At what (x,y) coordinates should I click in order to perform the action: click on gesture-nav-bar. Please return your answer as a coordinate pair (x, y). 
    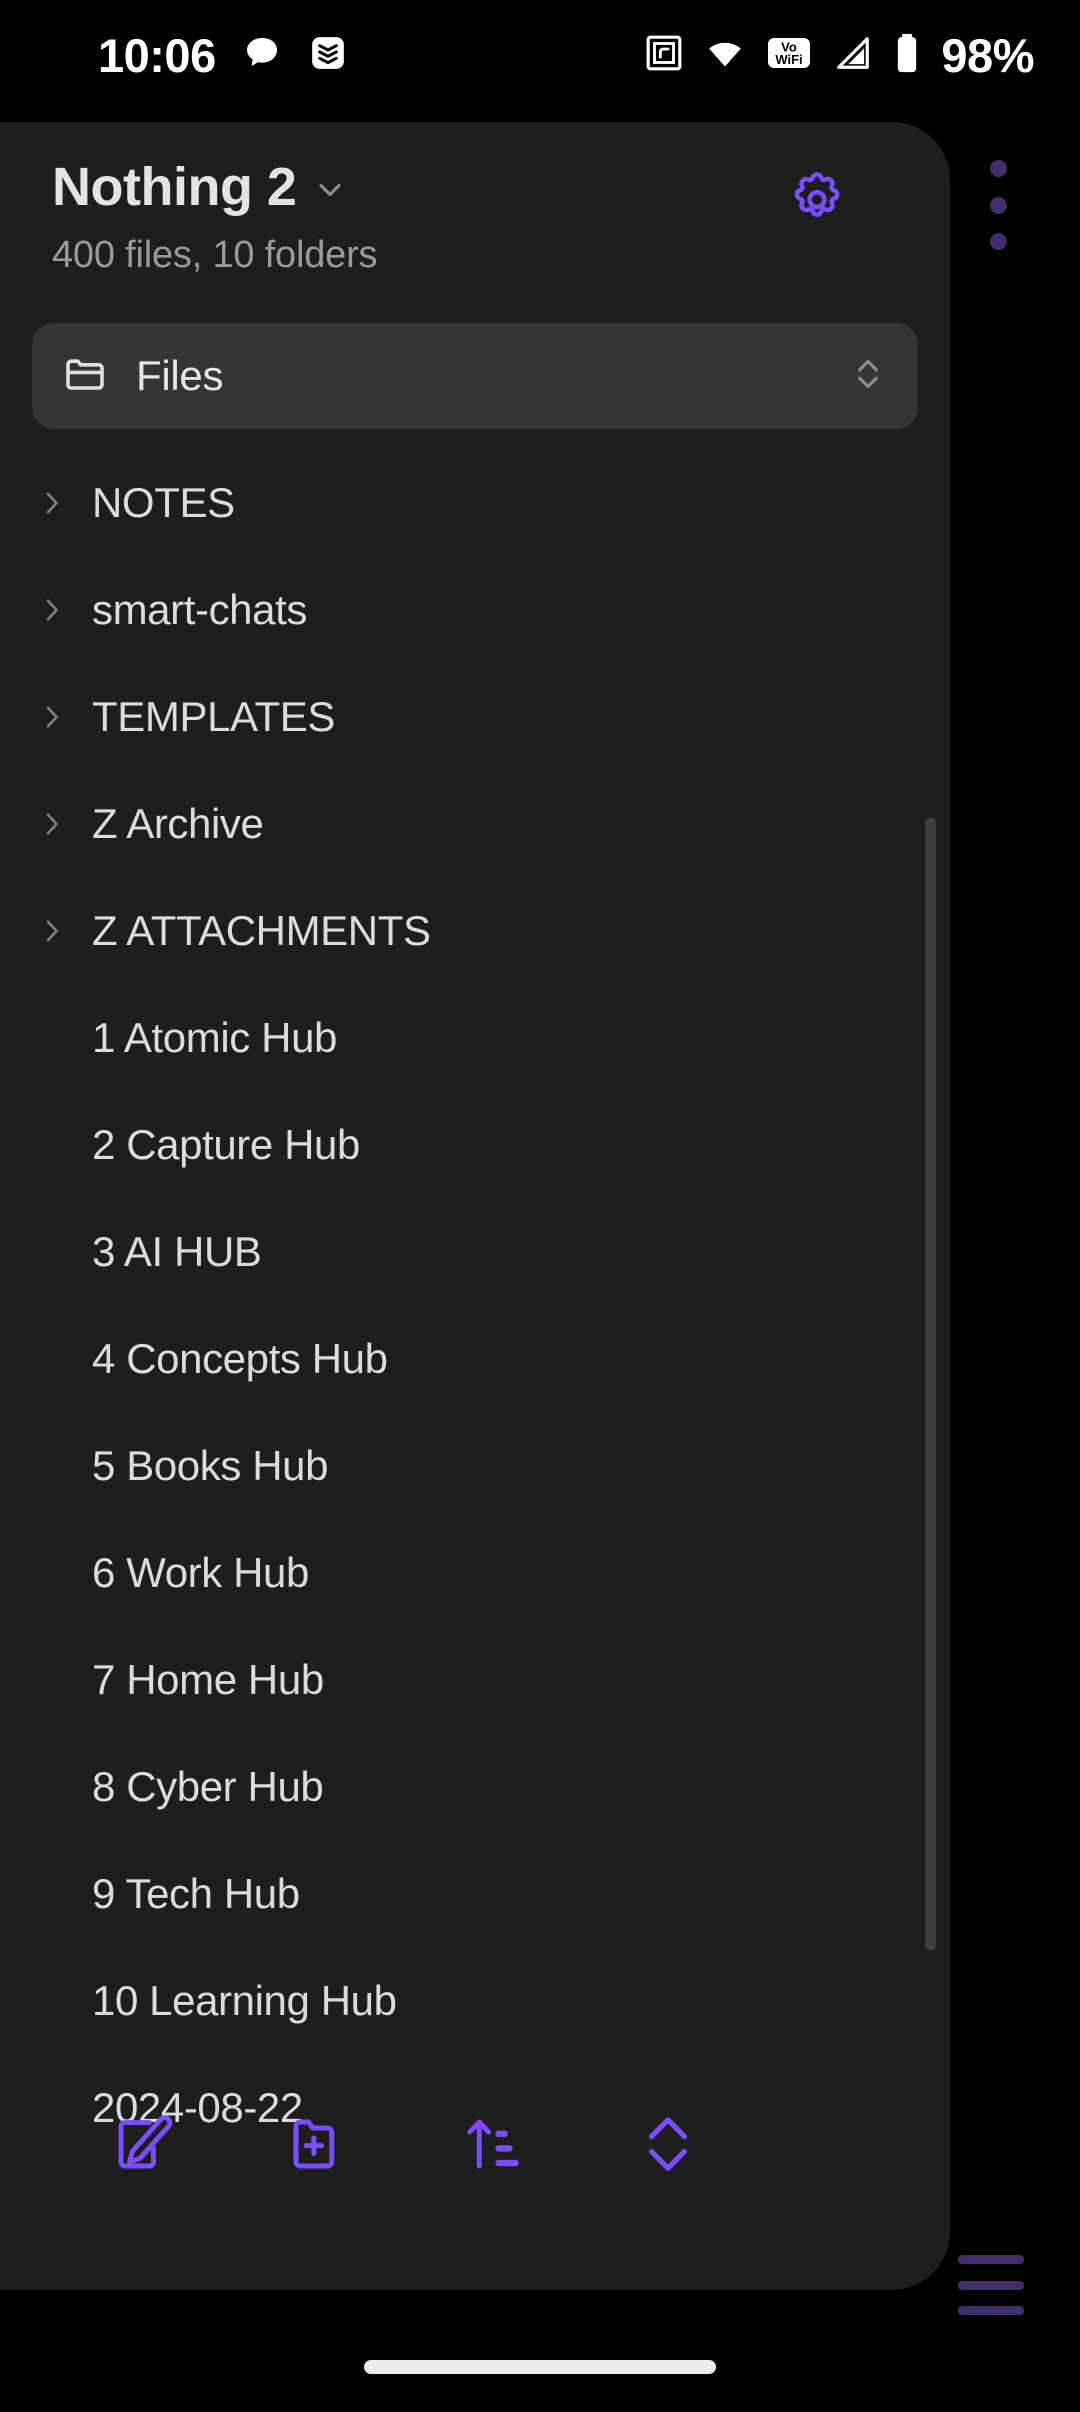
    Looking at the image, I should click on (540, 2371).